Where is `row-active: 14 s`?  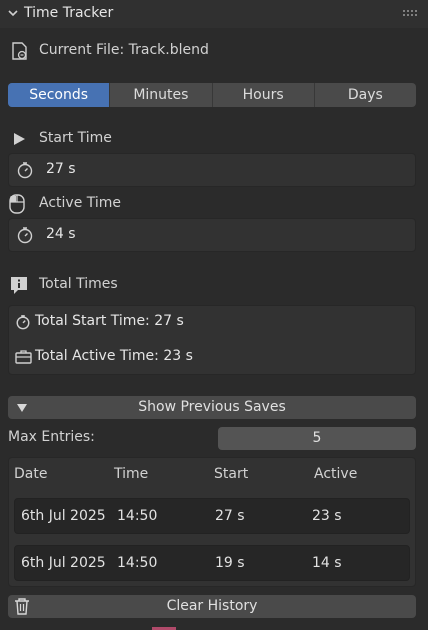
row-active: 14 s is located at coordinates (327, 563).